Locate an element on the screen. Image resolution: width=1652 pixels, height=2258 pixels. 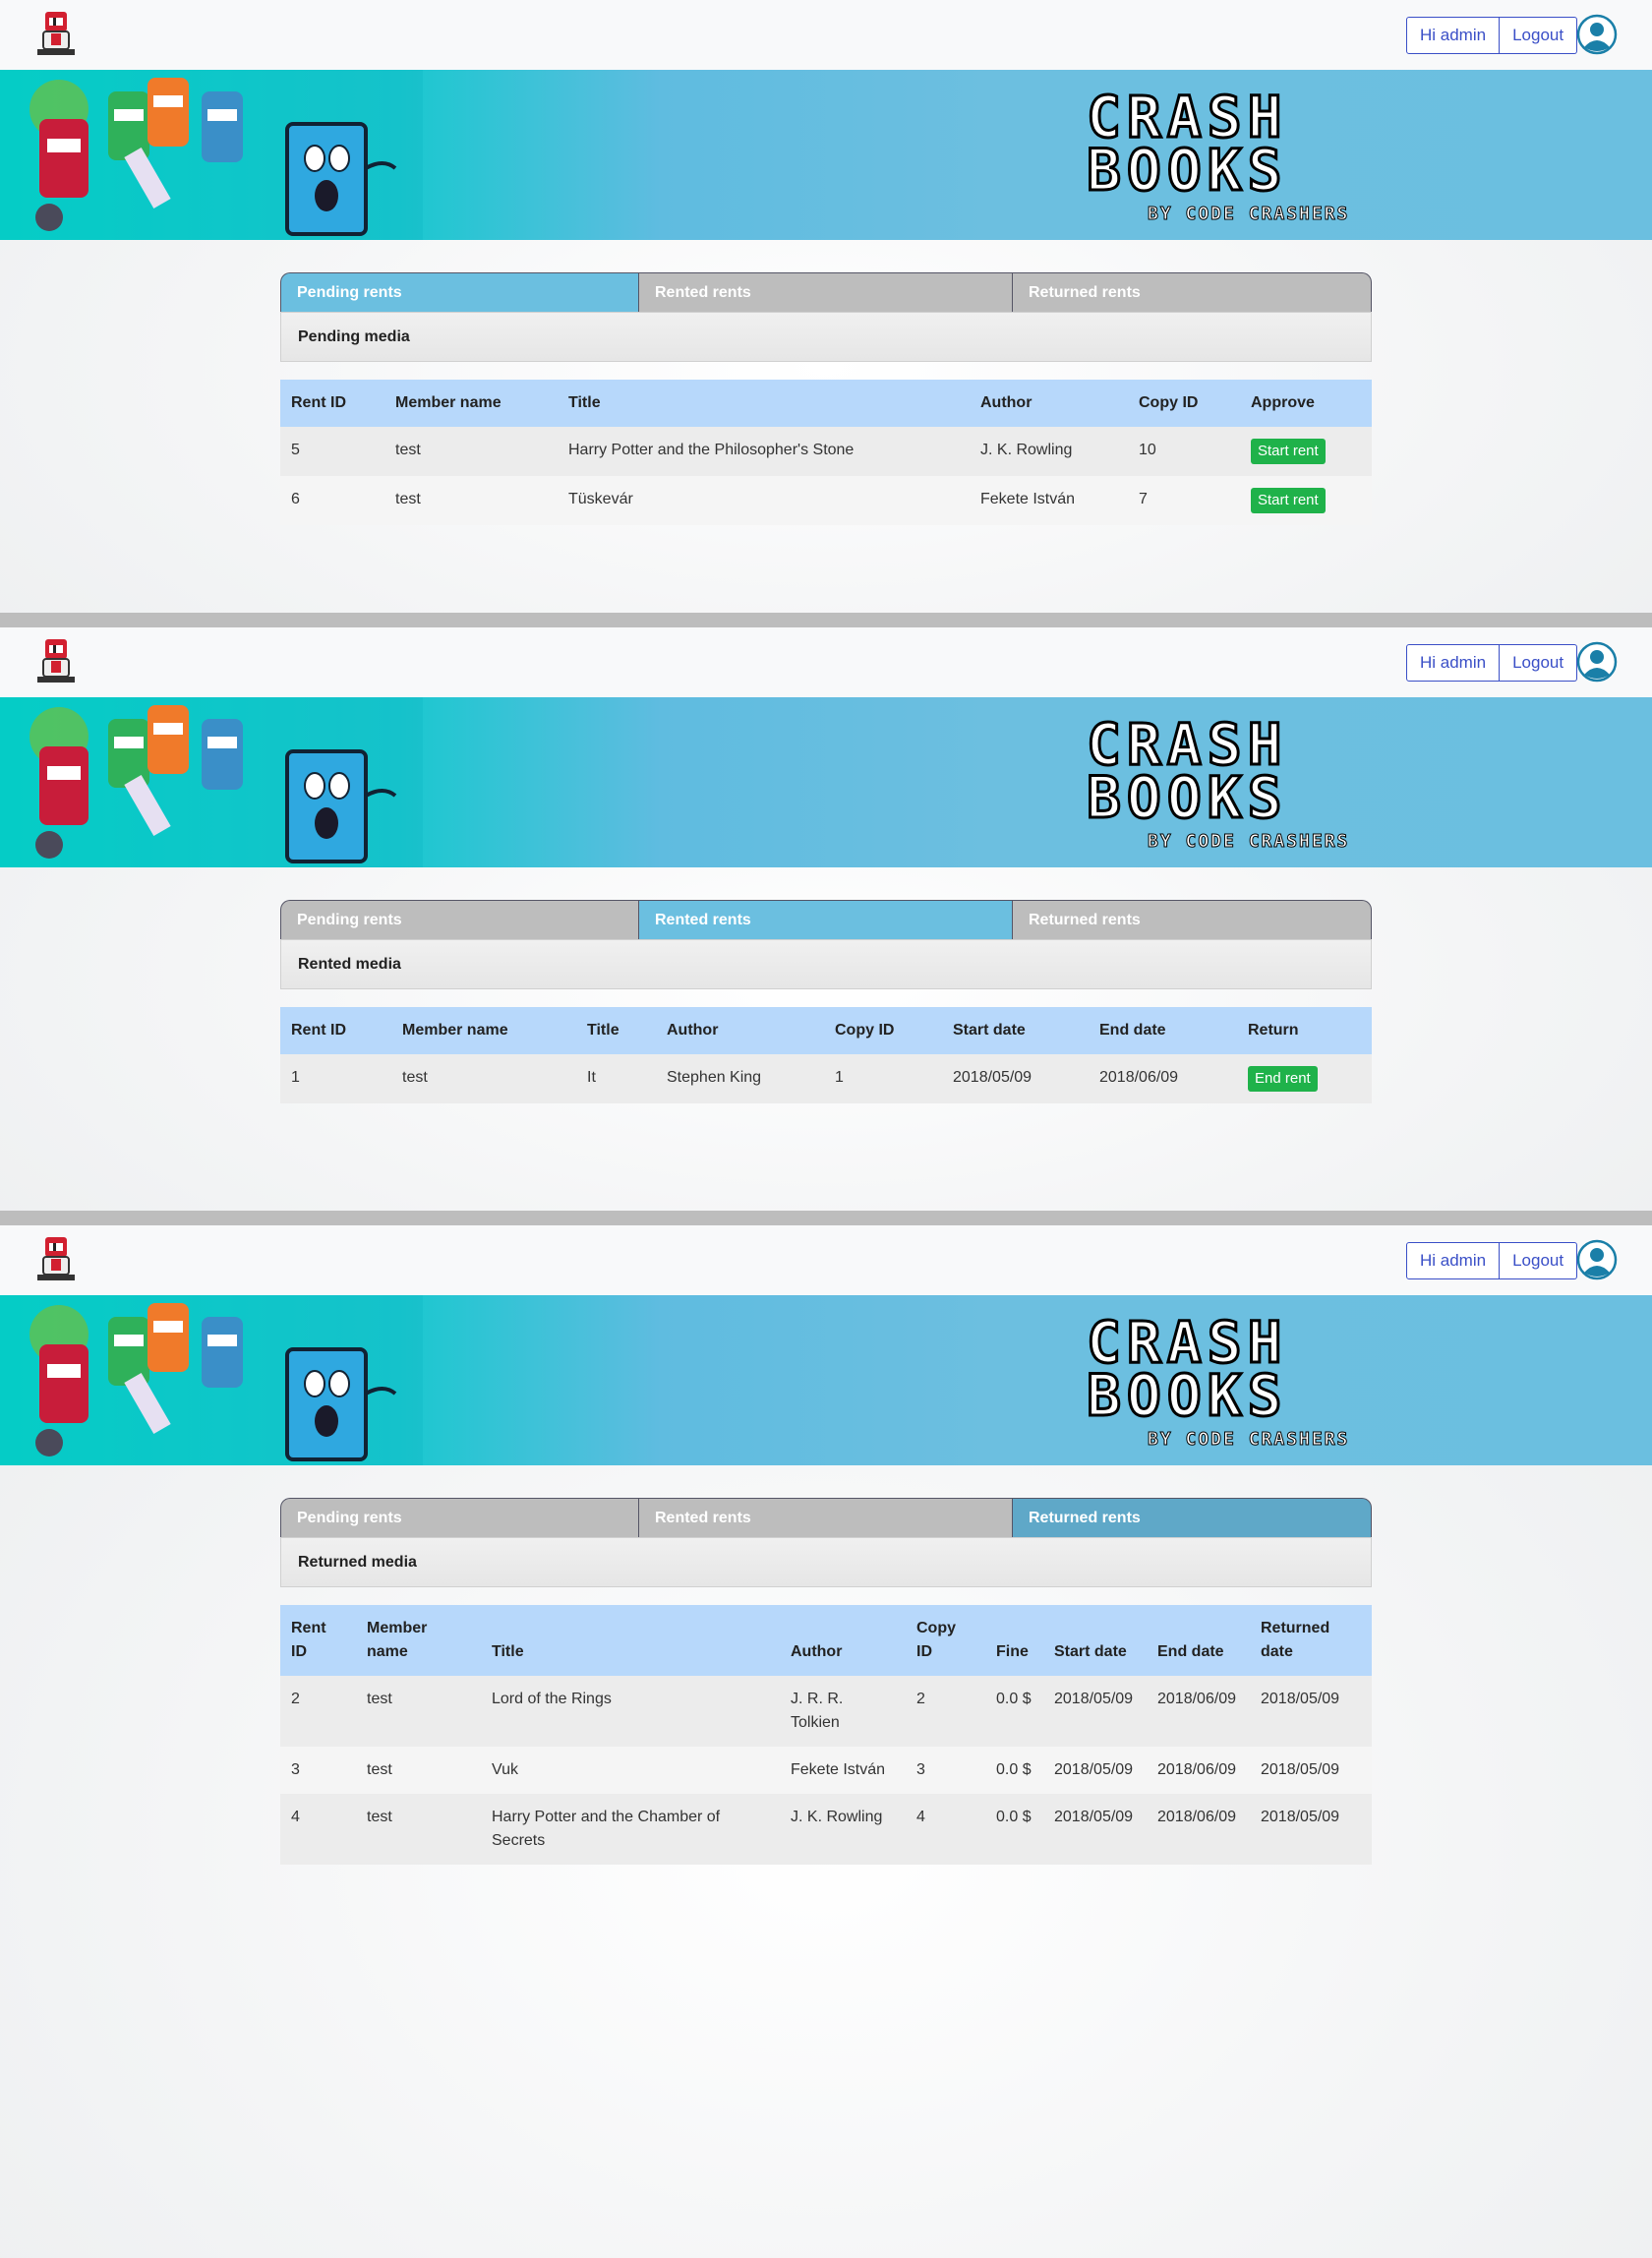
rent-id-cell: 6 is located at coordinates (332, 501).